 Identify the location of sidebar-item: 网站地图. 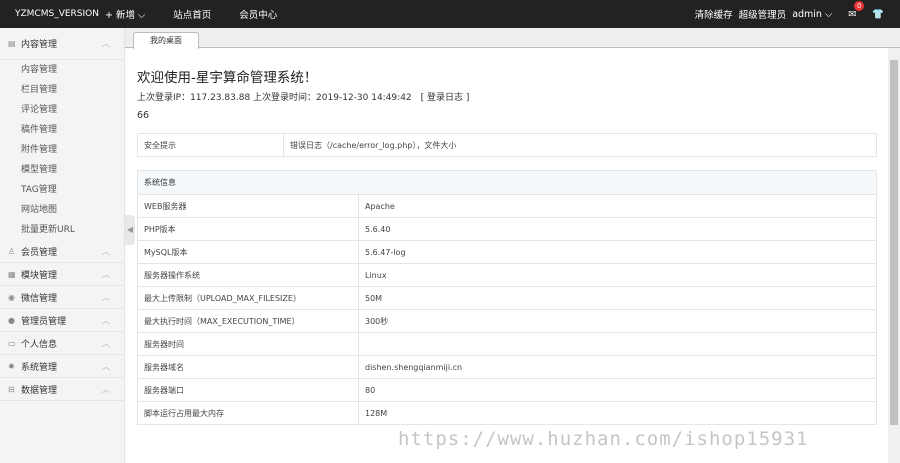
(62, 210).